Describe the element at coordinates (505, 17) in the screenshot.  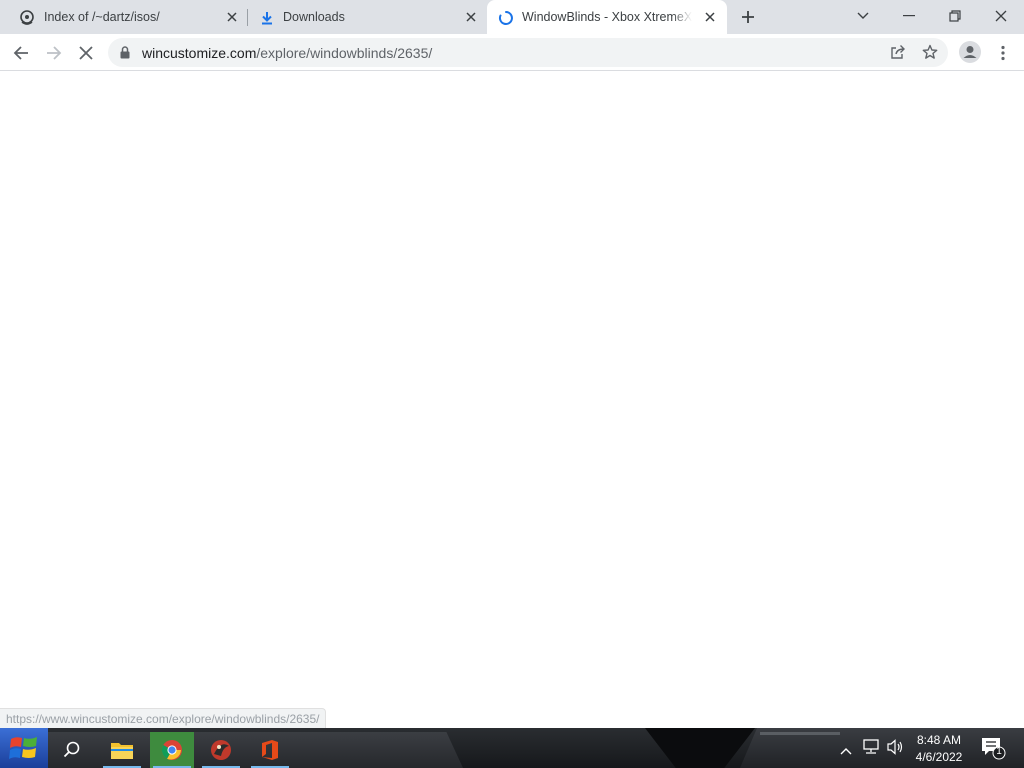
I see `loading-spinner-icon` at that location.